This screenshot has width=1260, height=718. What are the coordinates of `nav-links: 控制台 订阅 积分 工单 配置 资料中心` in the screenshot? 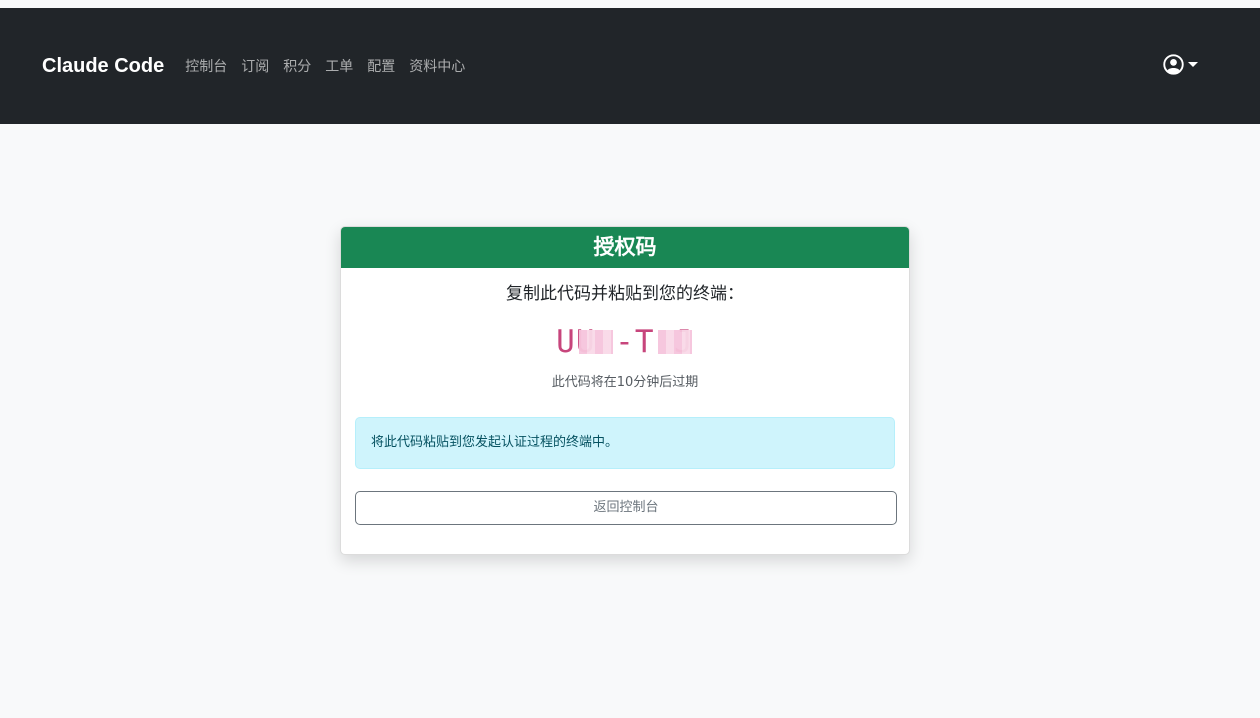 It's located at (332, 66).